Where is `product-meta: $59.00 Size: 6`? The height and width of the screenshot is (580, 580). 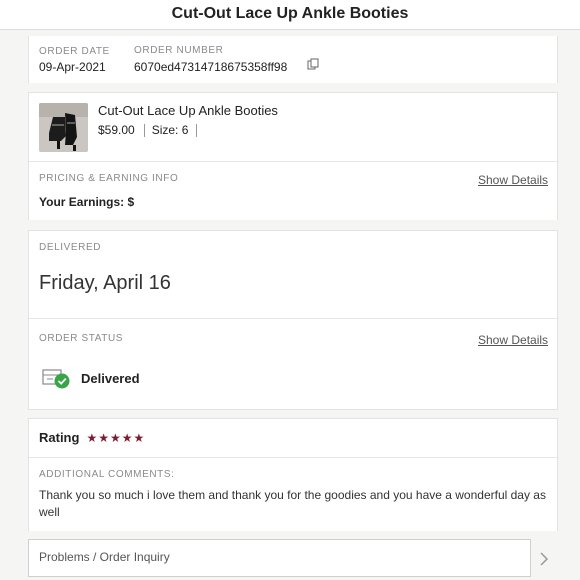
product-meta: $59.00 Size: 6 is located at coordinates (148, 130).